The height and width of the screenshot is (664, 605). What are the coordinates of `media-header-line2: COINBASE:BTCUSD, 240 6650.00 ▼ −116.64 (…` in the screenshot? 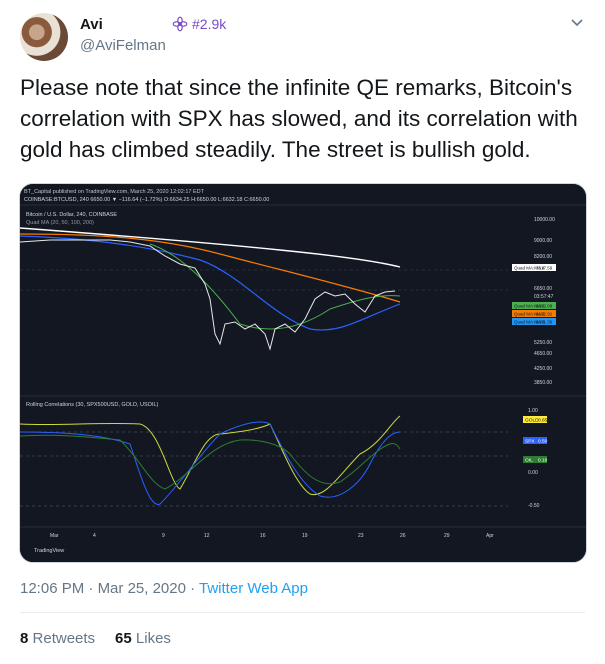 It's located at (146, 200).